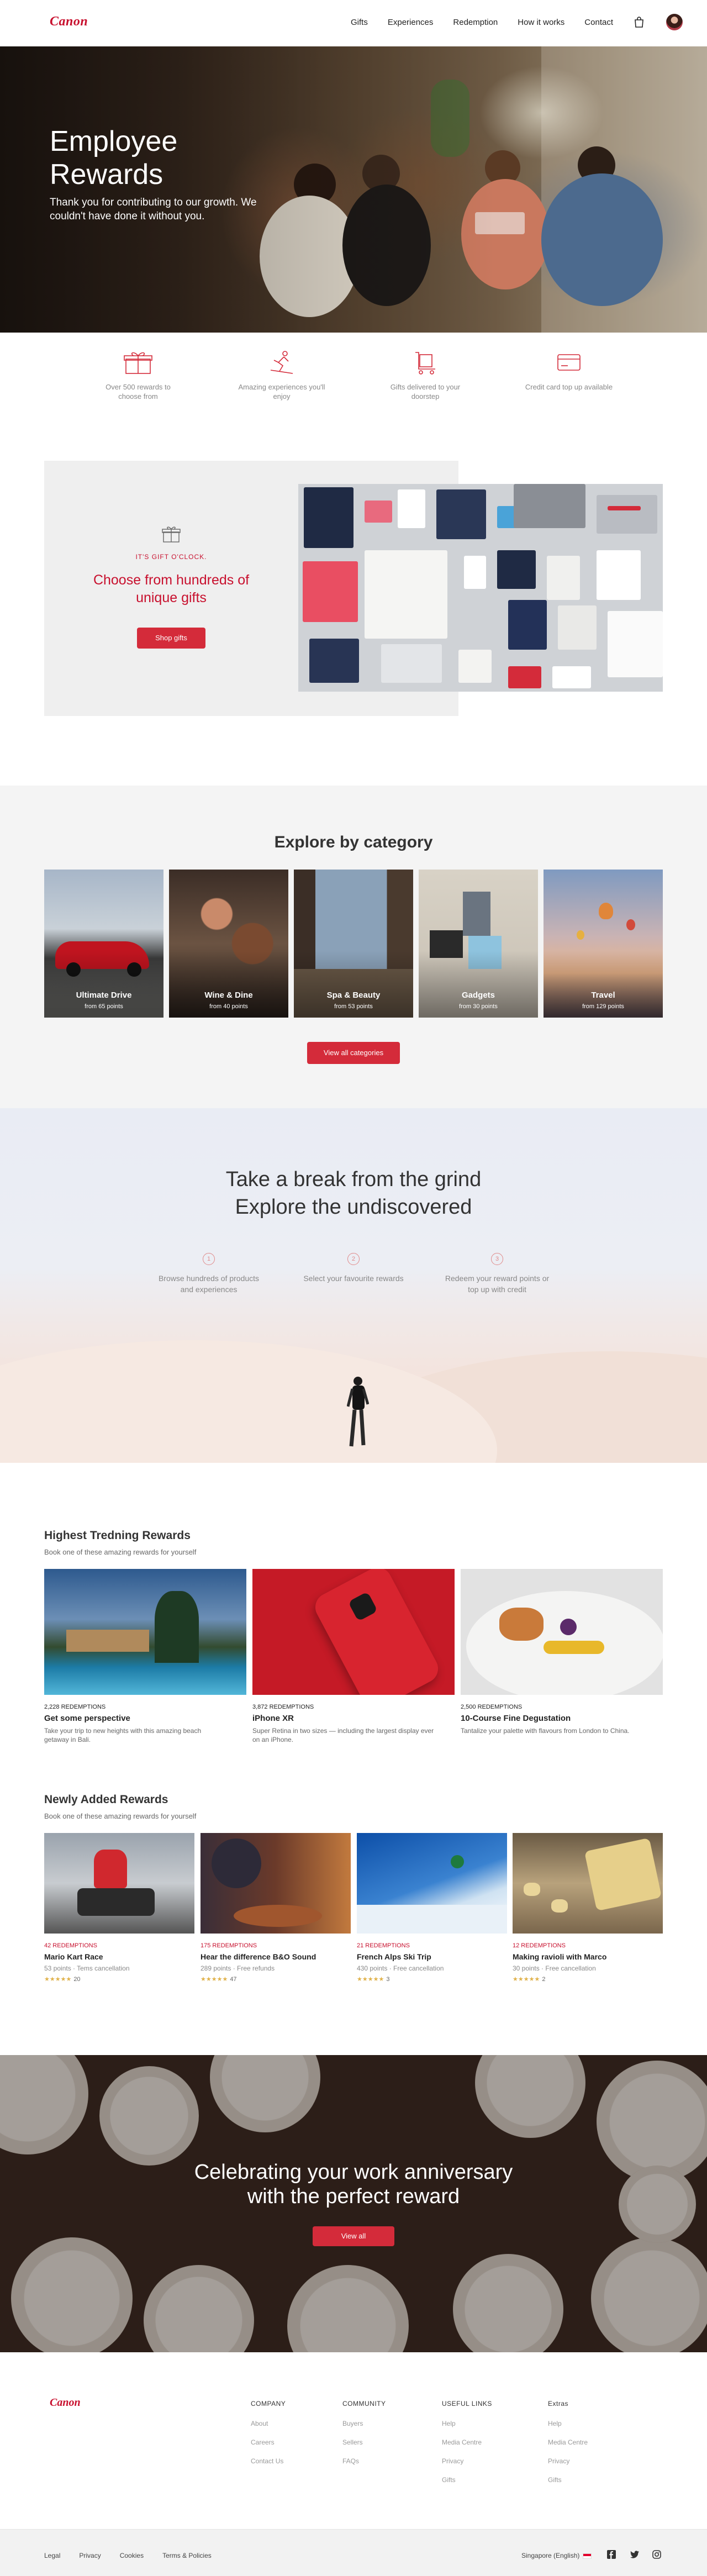  Describe the element at coordinates (674, 22) in the screenshot. I see `user-avatar` at that location.